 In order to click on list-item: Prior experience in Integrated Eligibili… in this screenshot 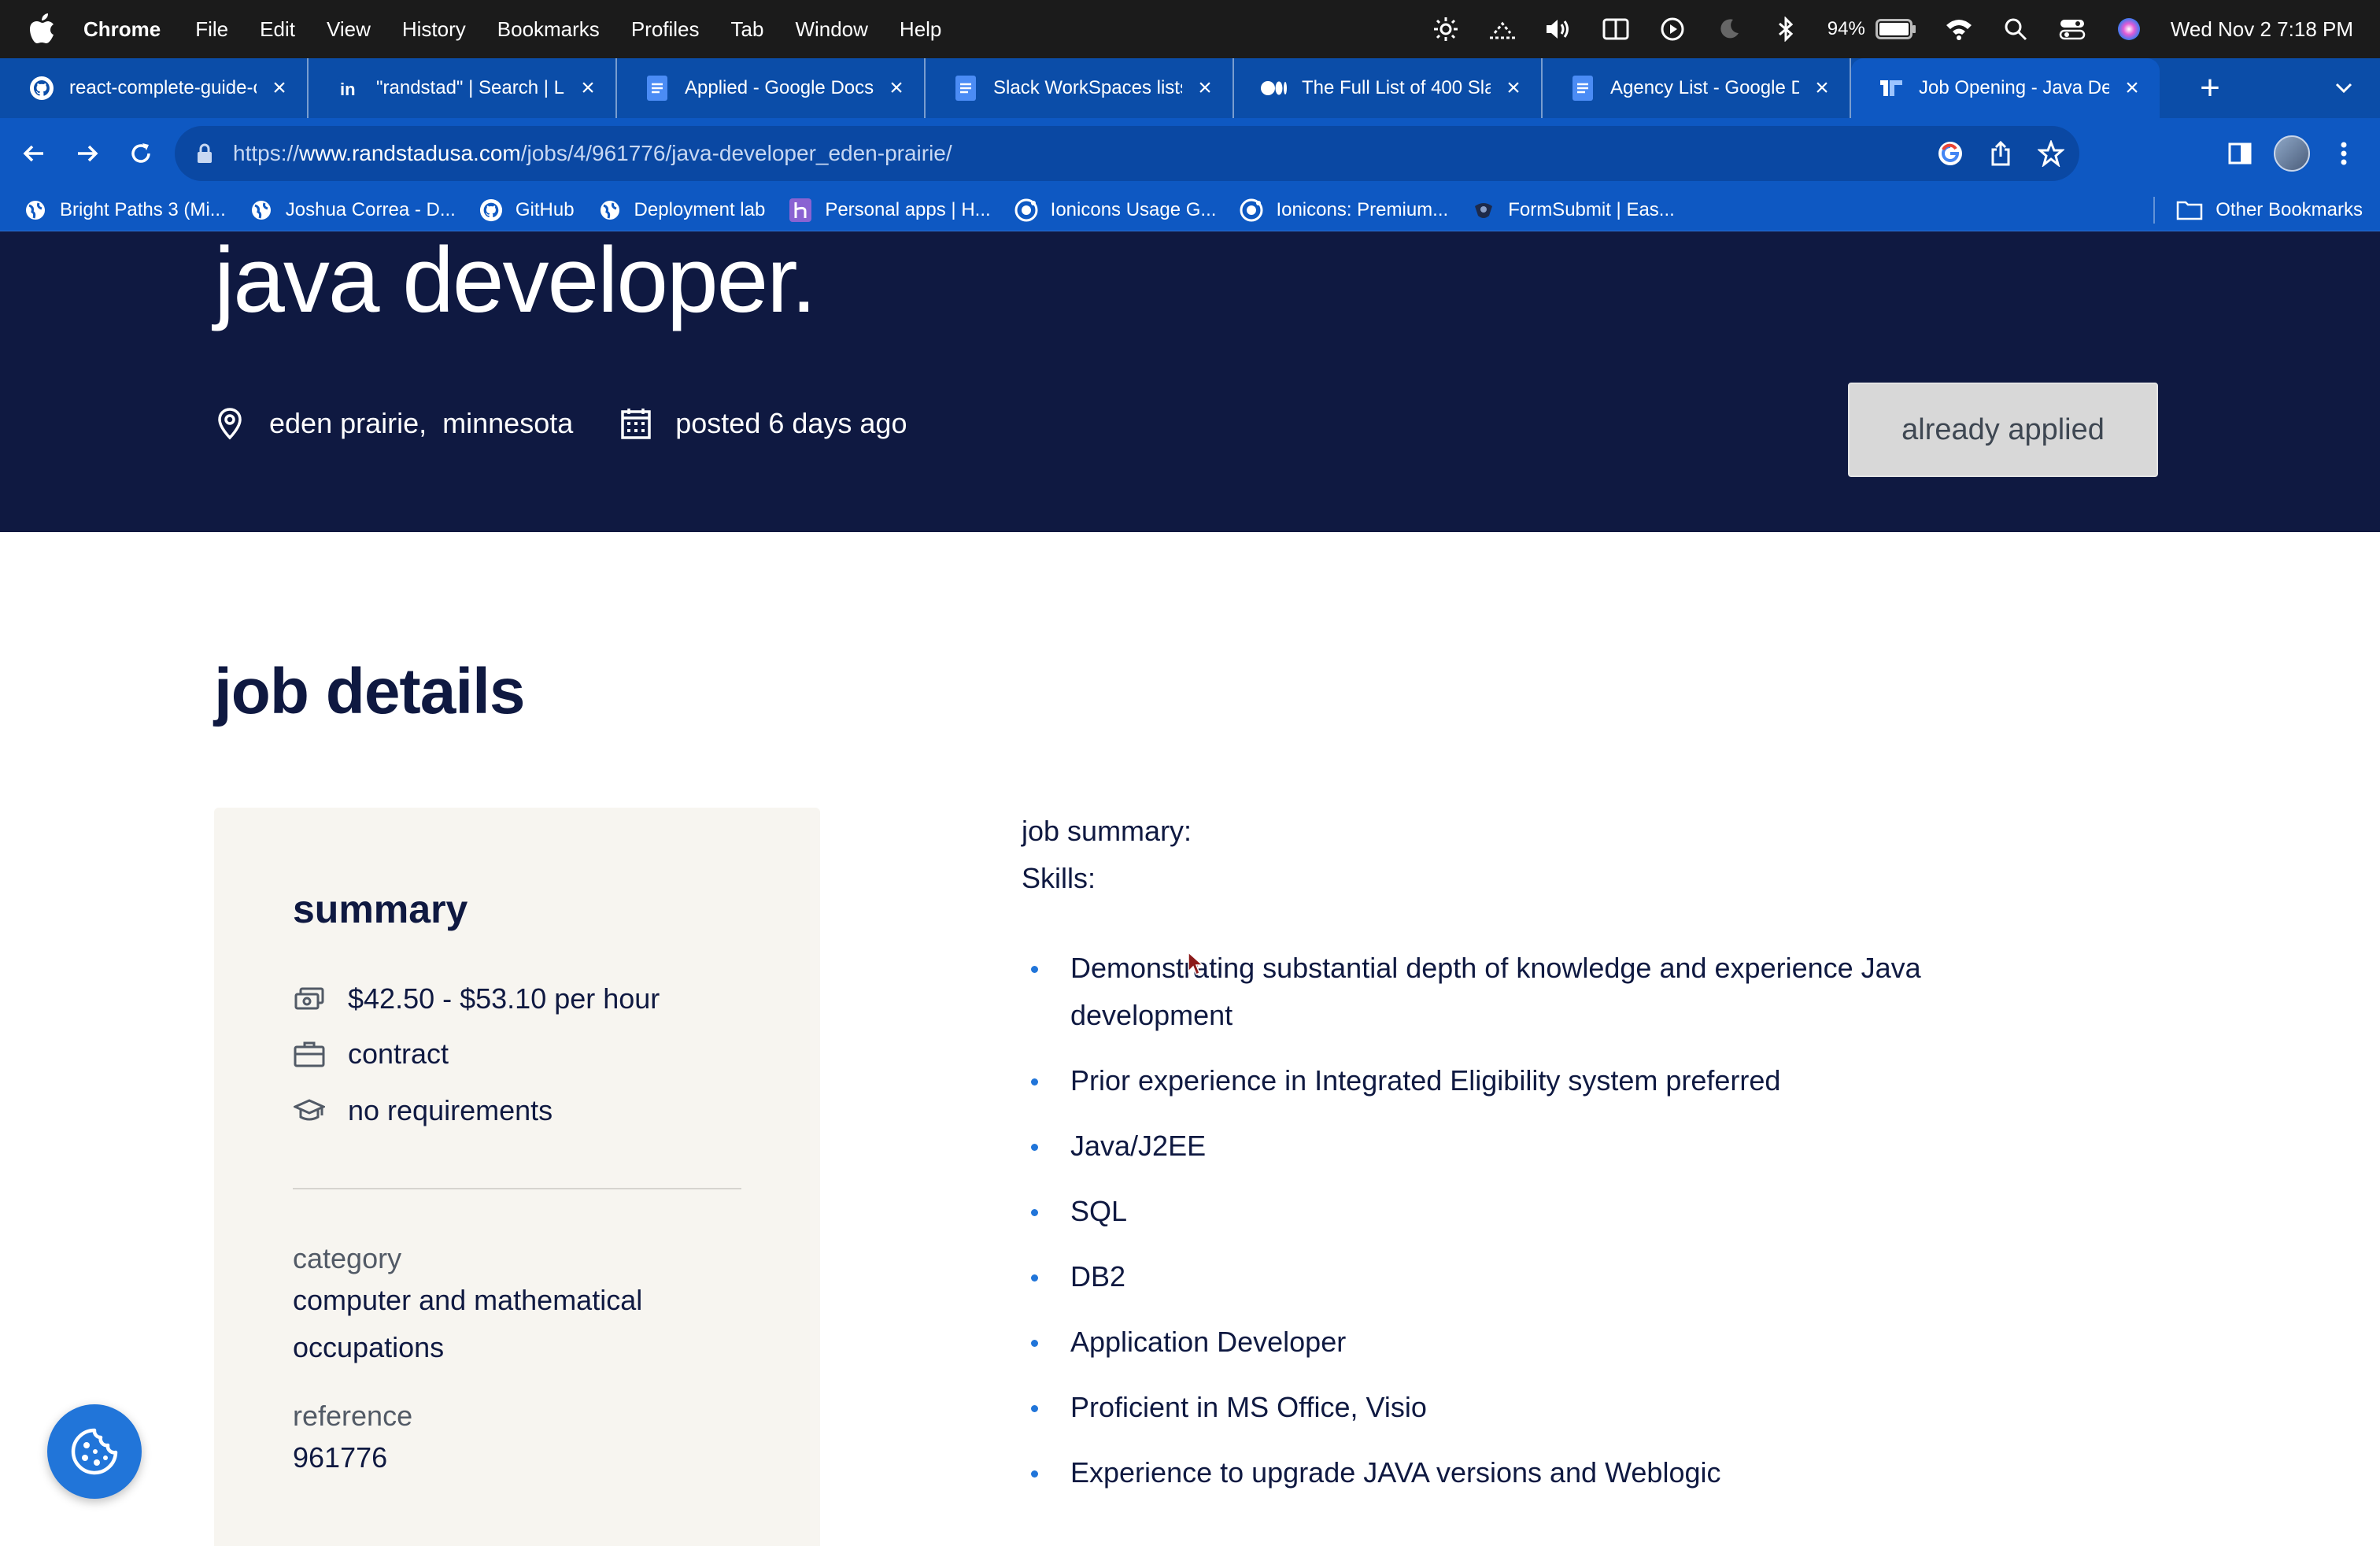, I will do `click(1533, 1080)`.